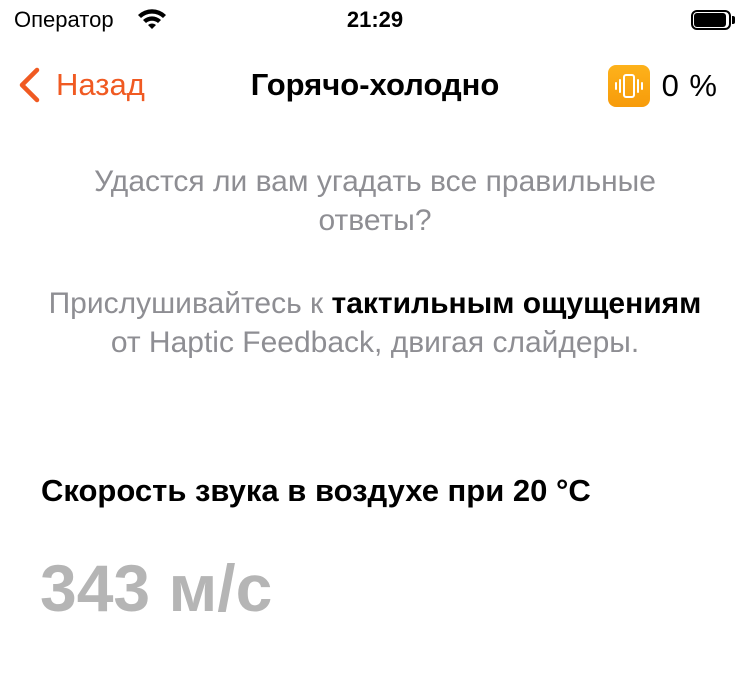  I want to click on status-bar: Оператор 21:29, so click(375, 22).